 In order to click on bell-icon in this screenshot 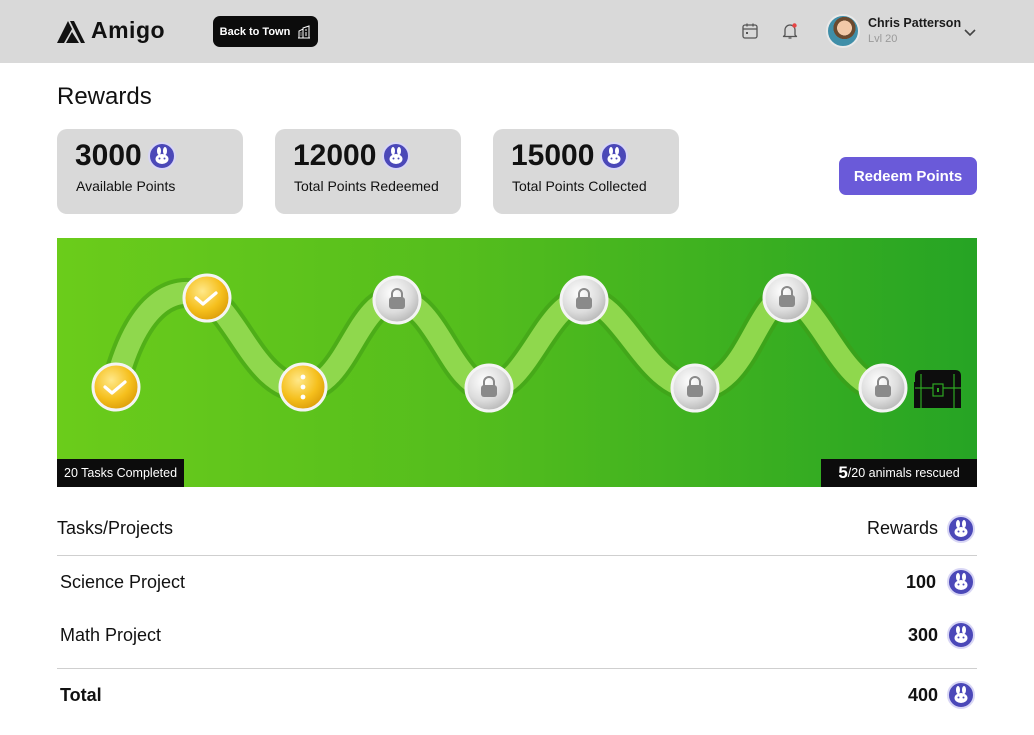, I will do `click(790, 31)`.